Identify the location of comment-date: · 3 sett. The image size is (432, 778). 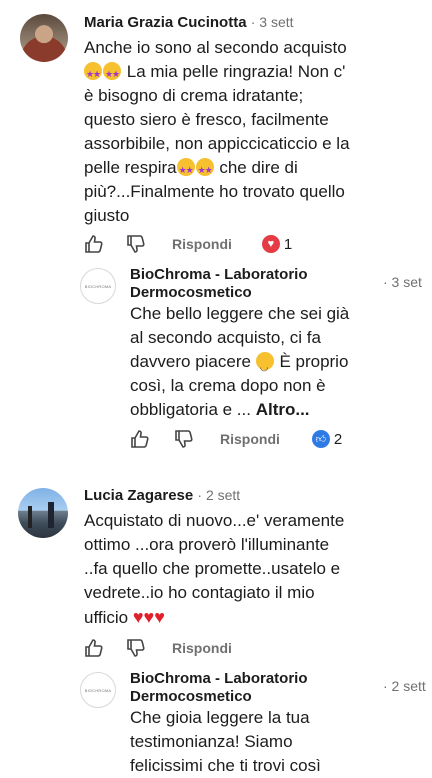
(272, 22).